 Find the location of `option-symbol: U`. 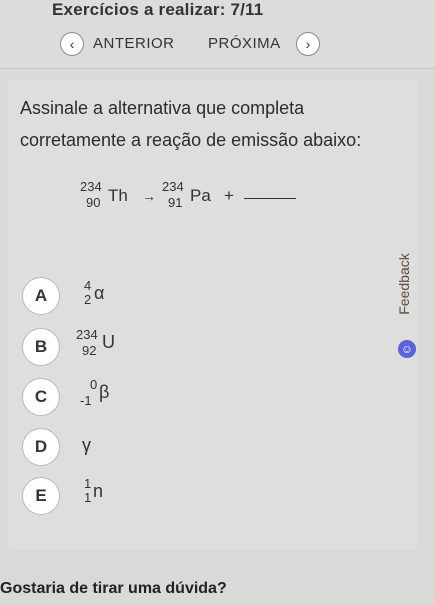

option-symbol: U is located at coordinates (108, 342).